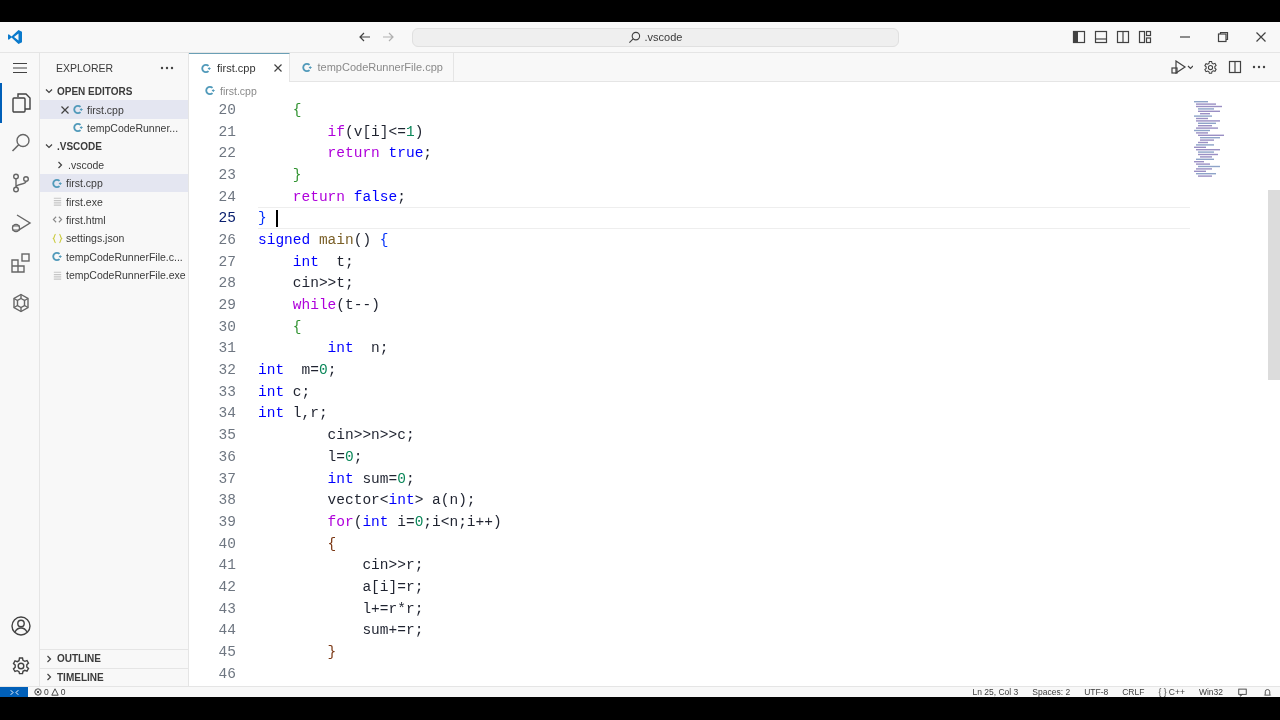 The image size is (1280, 720). What do you see at coordinates (226, 196) in the screenshot?
I see `line-number: 24` at bounding box center [226, 196].